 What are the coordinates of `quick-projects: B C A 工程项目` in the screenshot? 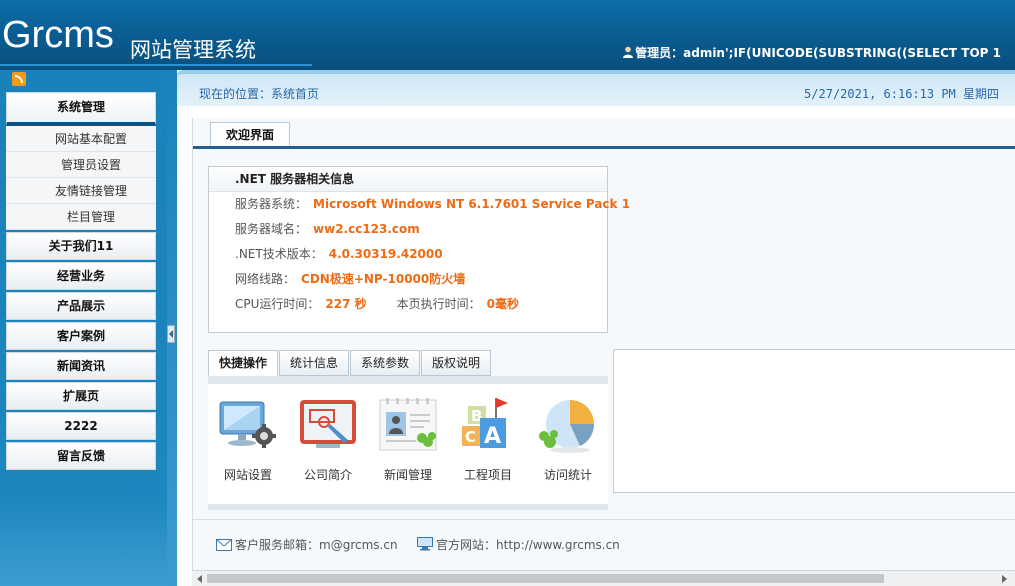 It's located at (488, 439).